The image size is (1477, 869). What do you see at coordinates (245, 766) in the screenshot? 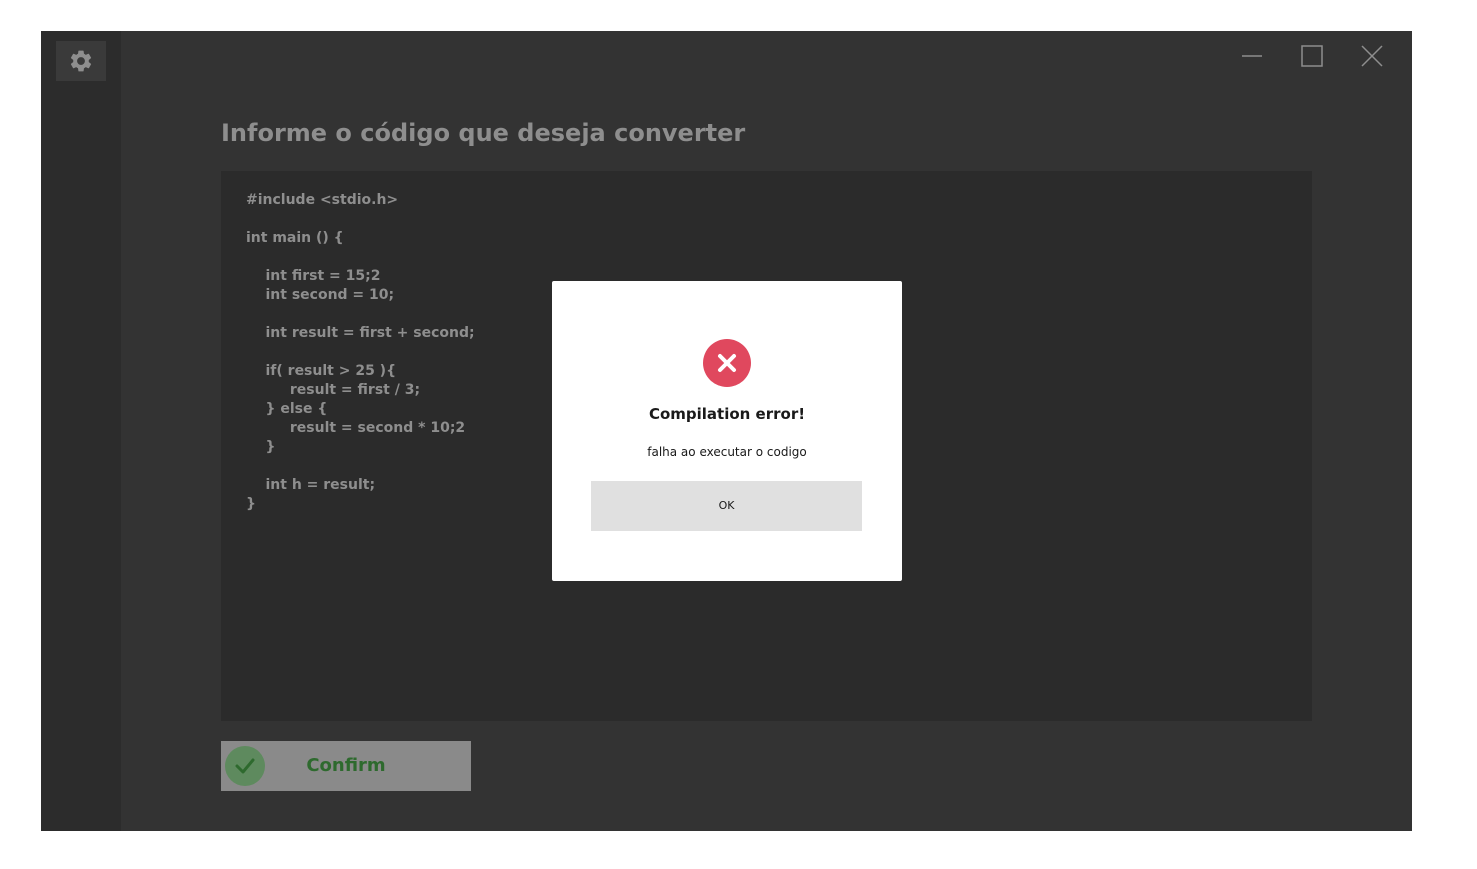
I see `check-icon` at bounding box center [245, 766].